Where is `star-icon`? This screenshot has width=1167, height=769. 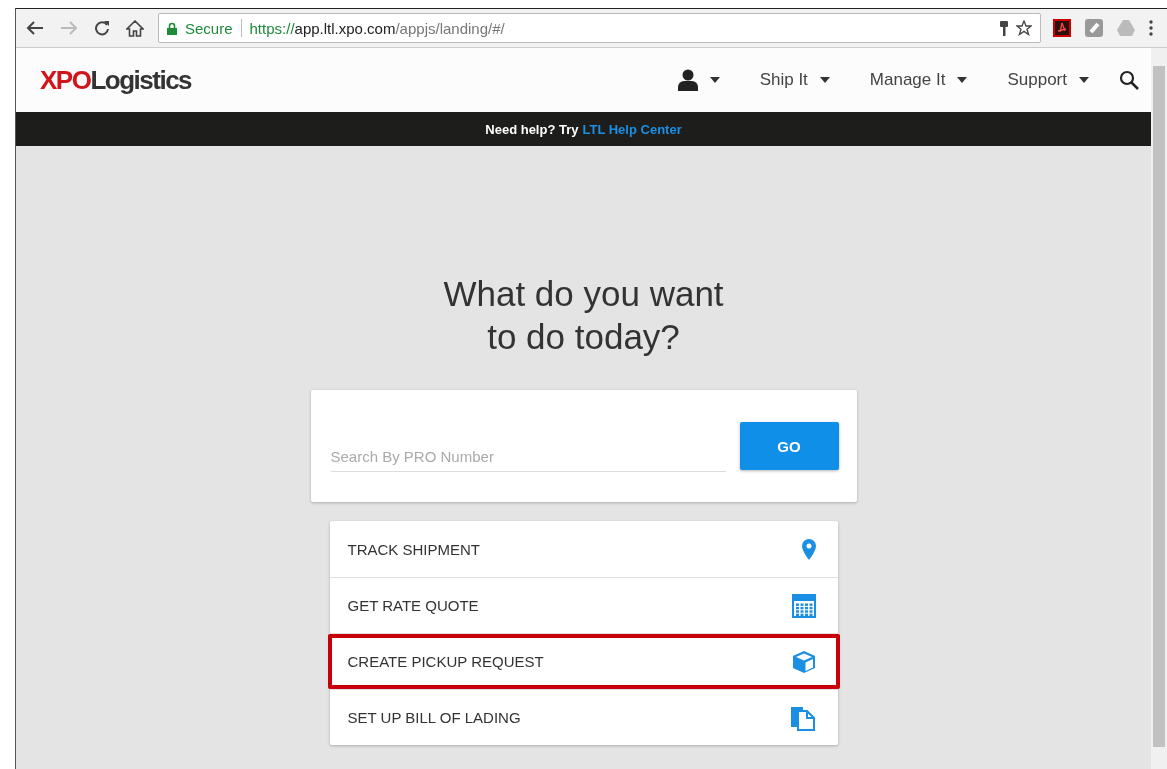 star-icon is located at coordinates (1024, 28).